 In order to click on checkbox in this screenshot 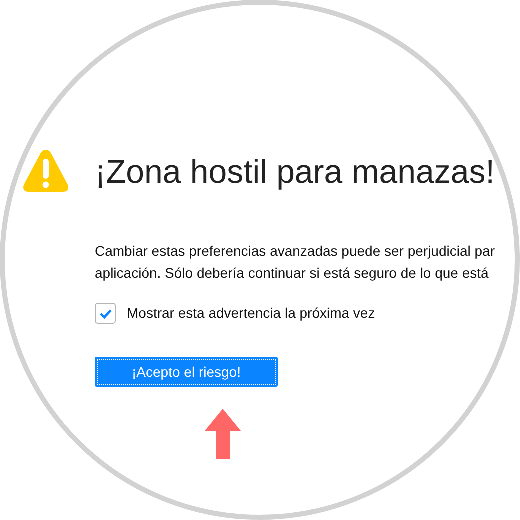, I will do `click(105, 313)`.